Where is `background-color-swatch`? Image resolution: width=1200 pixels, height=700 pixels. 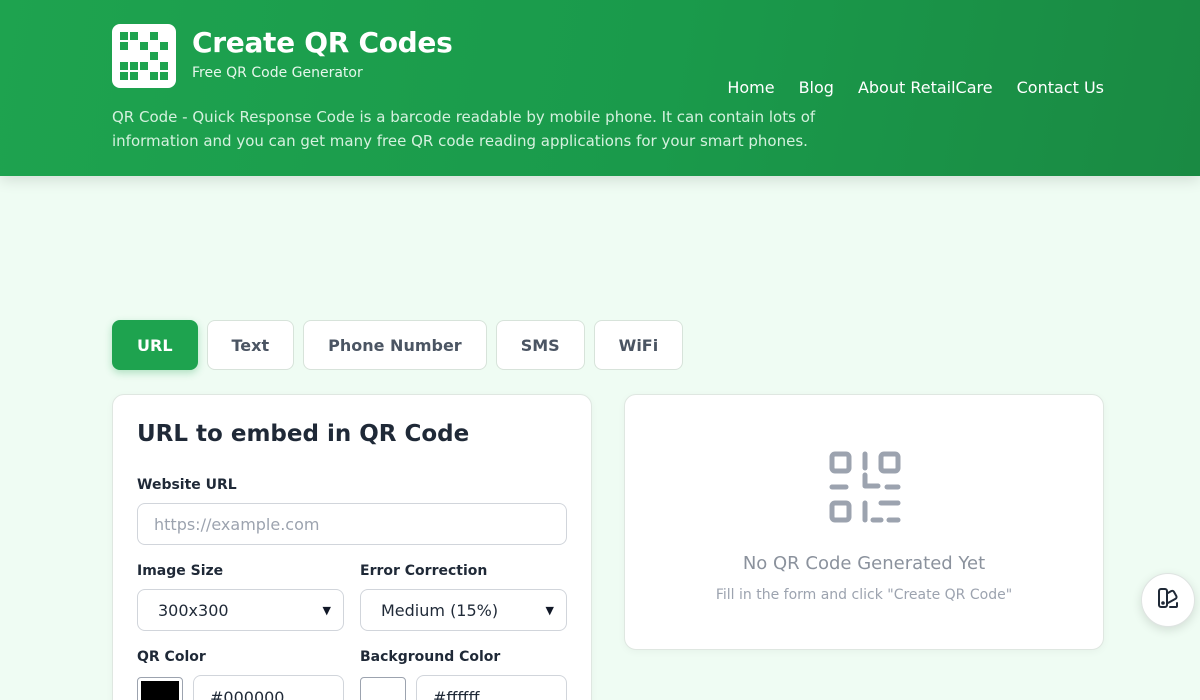 background-color-swatch is located at coordinates (383, 690).